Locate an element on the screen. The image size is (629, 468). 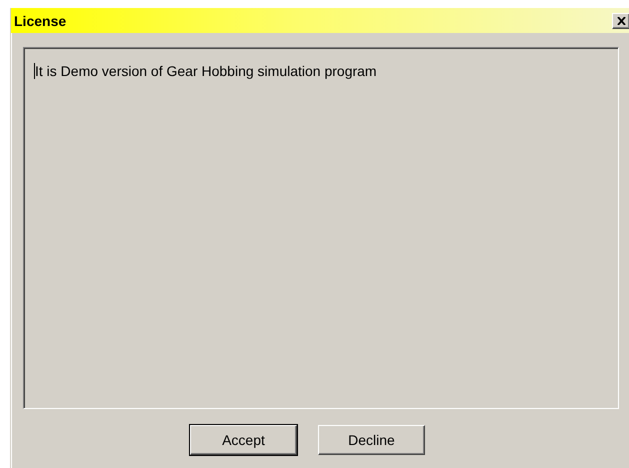
dialog-button: Decline is located at coordinates (371, 440).